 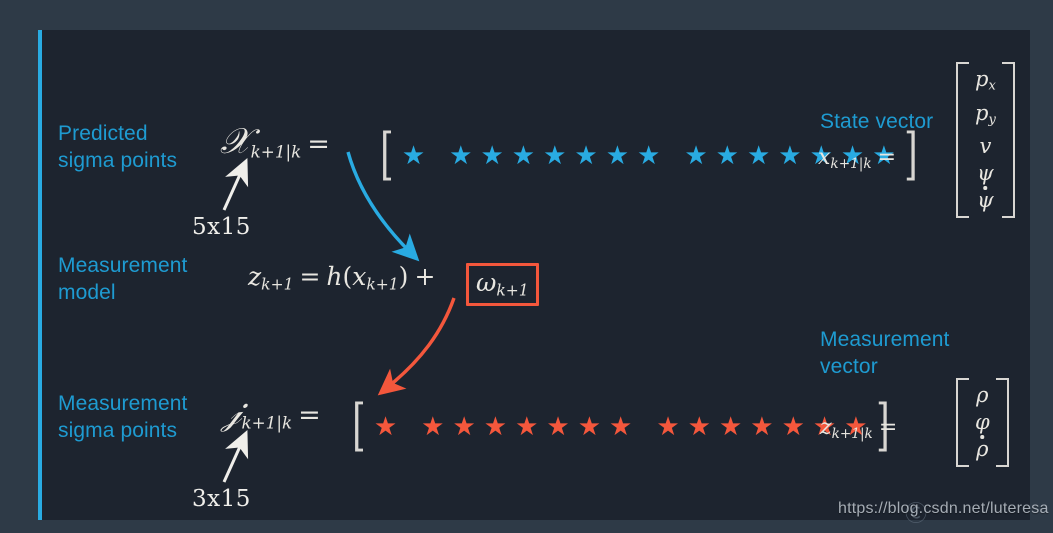 What do you see at coordinates (235, 184) in the screenshot?
I see `arrow-predicted-dimension` at bounding box center [235, 184].